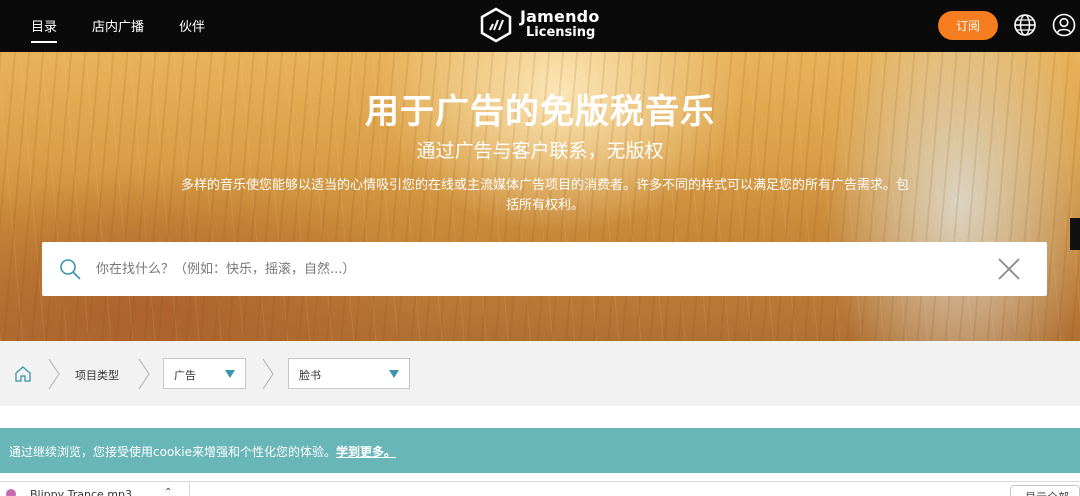 The width and height of the screenshot is (1080, 496). What do you see at coordinates (189, 489) in the screenshot?
I see `shelf-divider` at bounding box center [189, 489].